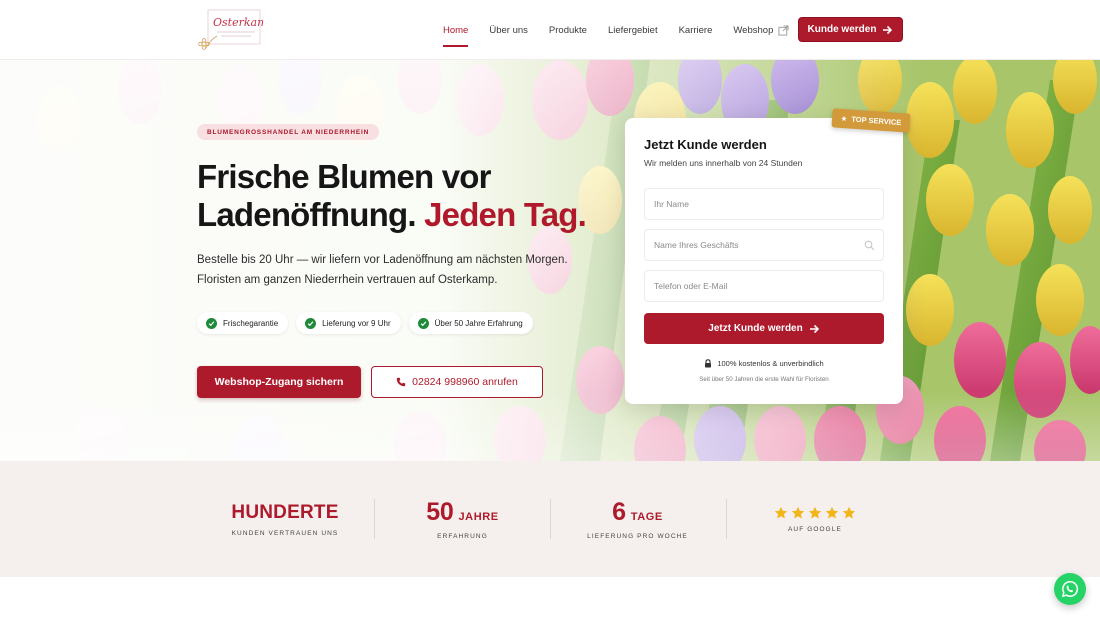 Image resolution: width=1100 pixels, height=619 pixels. Describe the element at coordinates (869, 245) in the screenshot. I see `search-icon` at that location.